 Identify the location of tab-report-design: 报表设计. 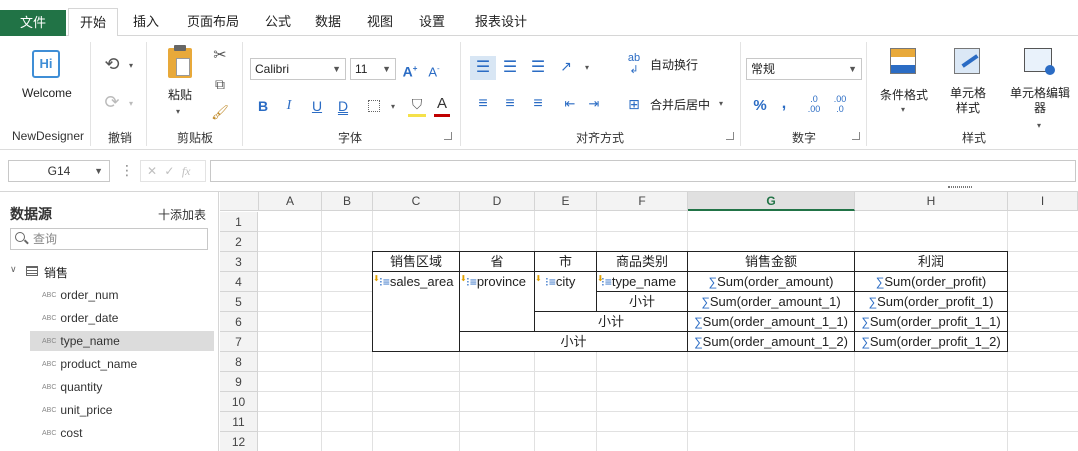
(501, 22).